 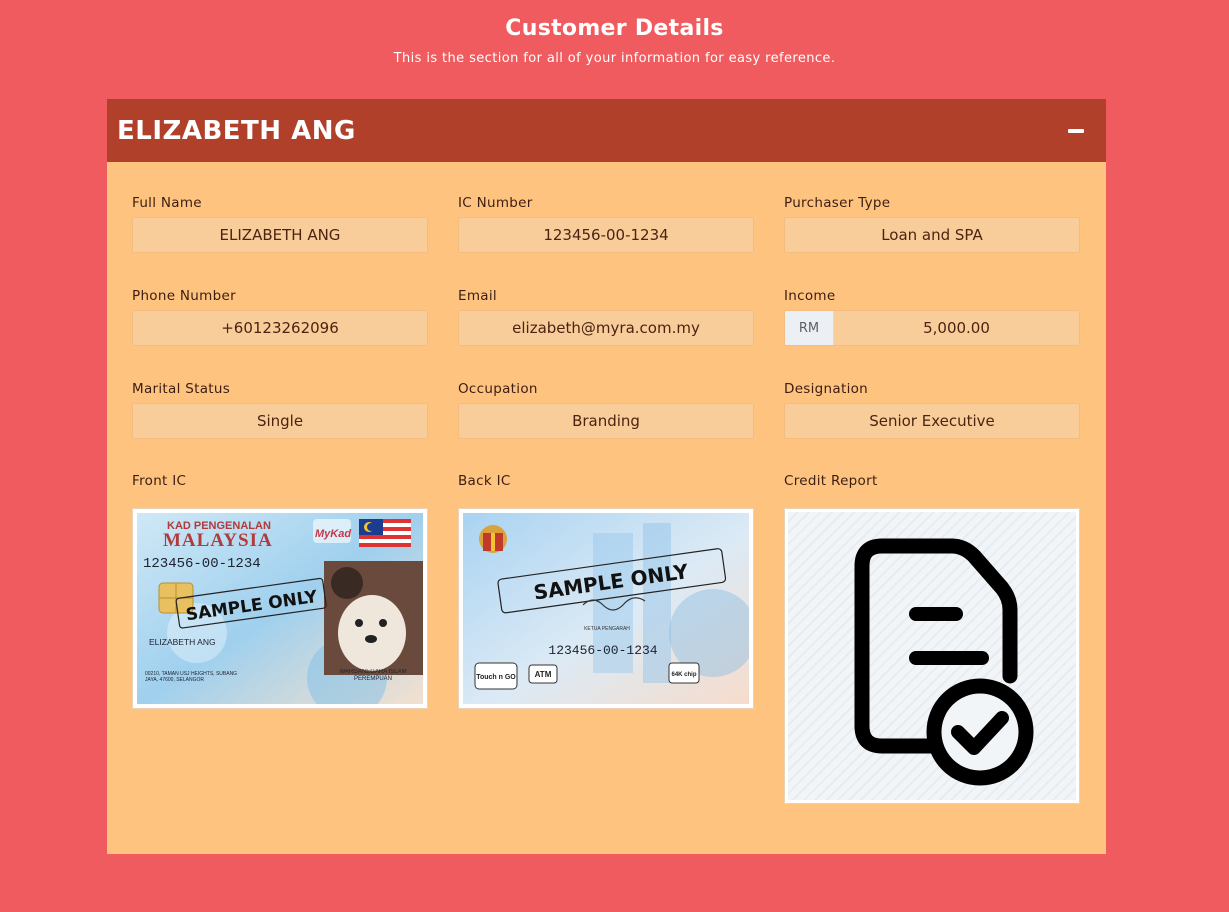 What do you see at coordinates (932, 421) in the screenshot?
I see `designation-value: Senior Executive` at bounding box center [932, 421].